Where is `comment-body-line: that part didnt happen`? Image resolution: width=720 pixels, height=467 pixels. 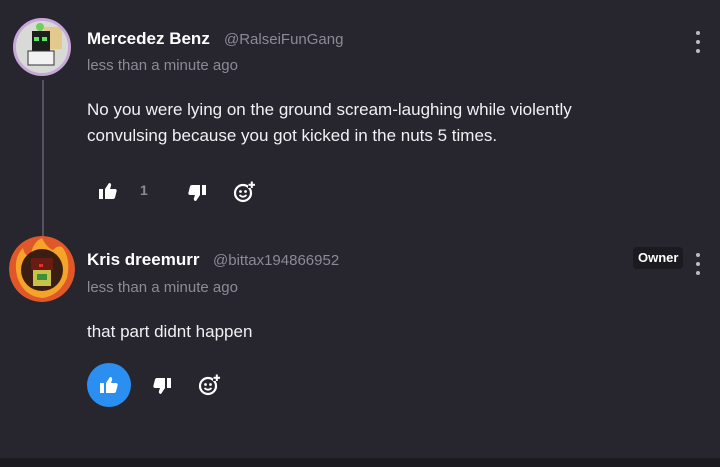
comment-body-line: that part didnt happen is located at coordinates (170, 331).